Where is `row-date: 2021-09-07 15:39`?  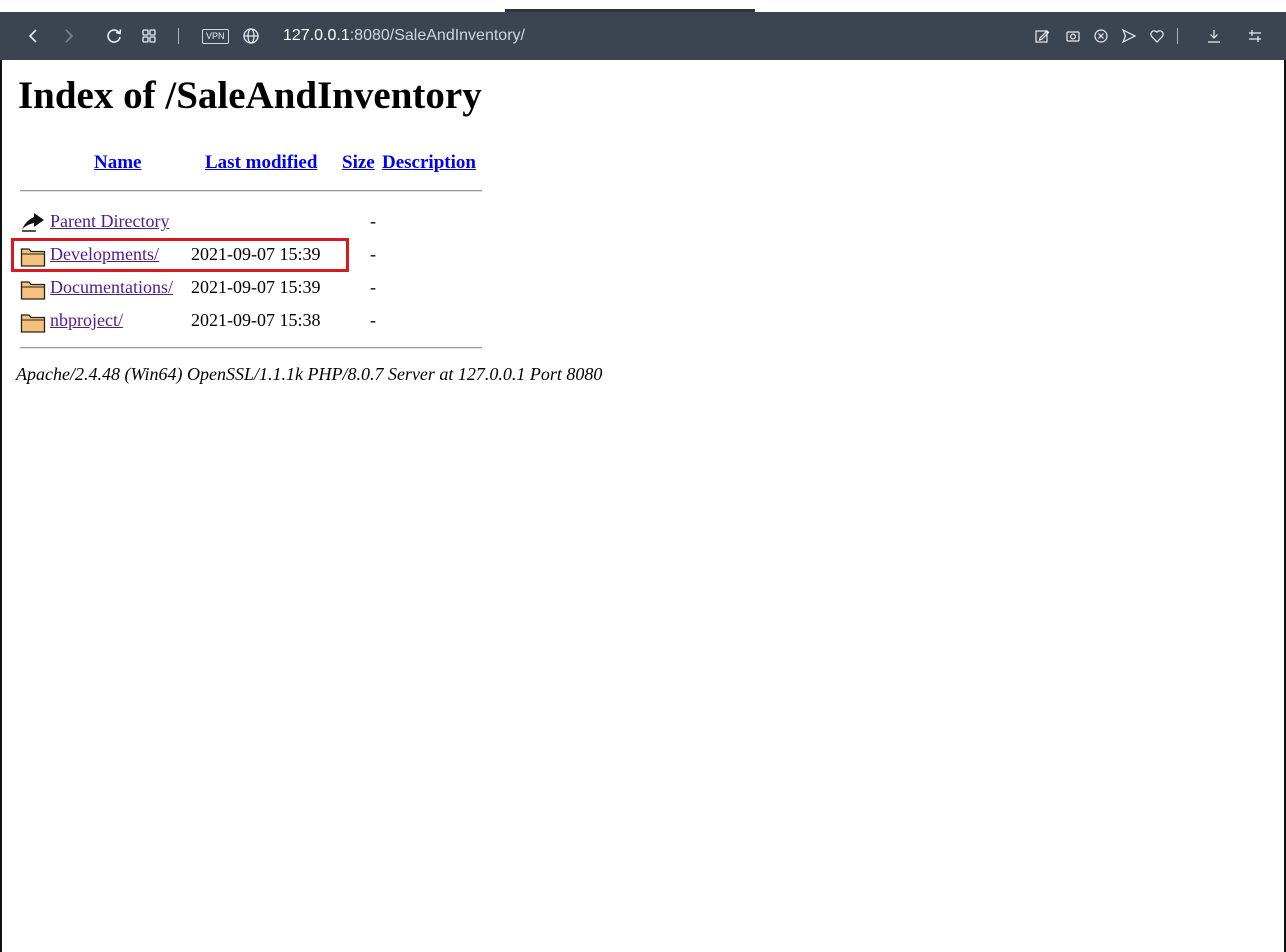
row-date: 2021-09-07 15:39 is located at coordinates (256, 287).